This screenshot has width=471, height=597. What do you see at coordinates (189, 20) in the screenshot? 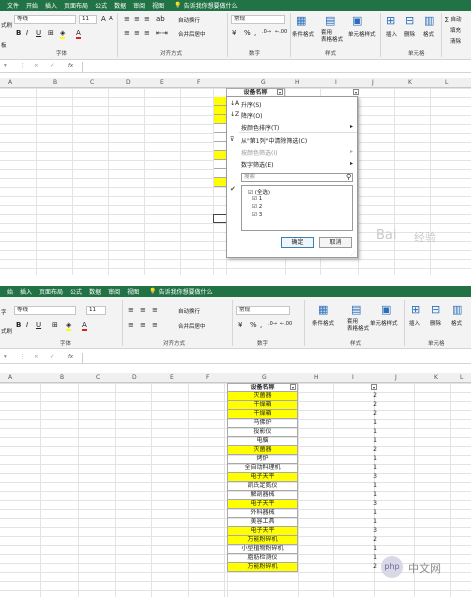
I see `wrap-text-button: 自动换行` at bounding box center [189, 20].